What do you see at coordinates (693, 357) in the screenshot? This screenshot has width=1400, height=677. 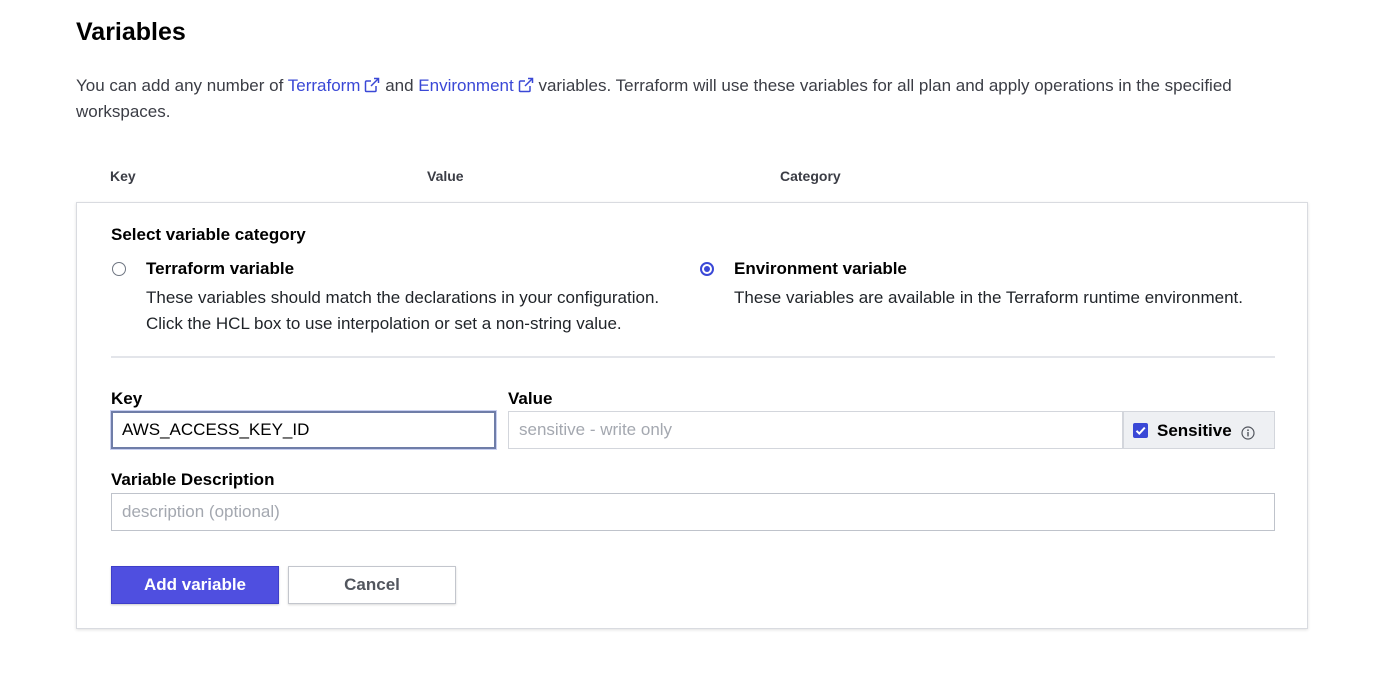 I see `form-divider` at bounding box center [693, 357].